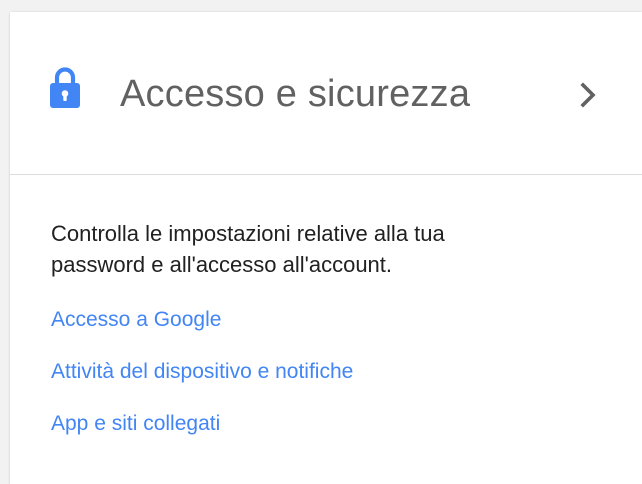 Image resolution: width=642 pixels, height=484 pixels. Describe the element at coordinates (295, 94) in the screenshot. I see `card-title: Accesso e sicurezza` at that location.